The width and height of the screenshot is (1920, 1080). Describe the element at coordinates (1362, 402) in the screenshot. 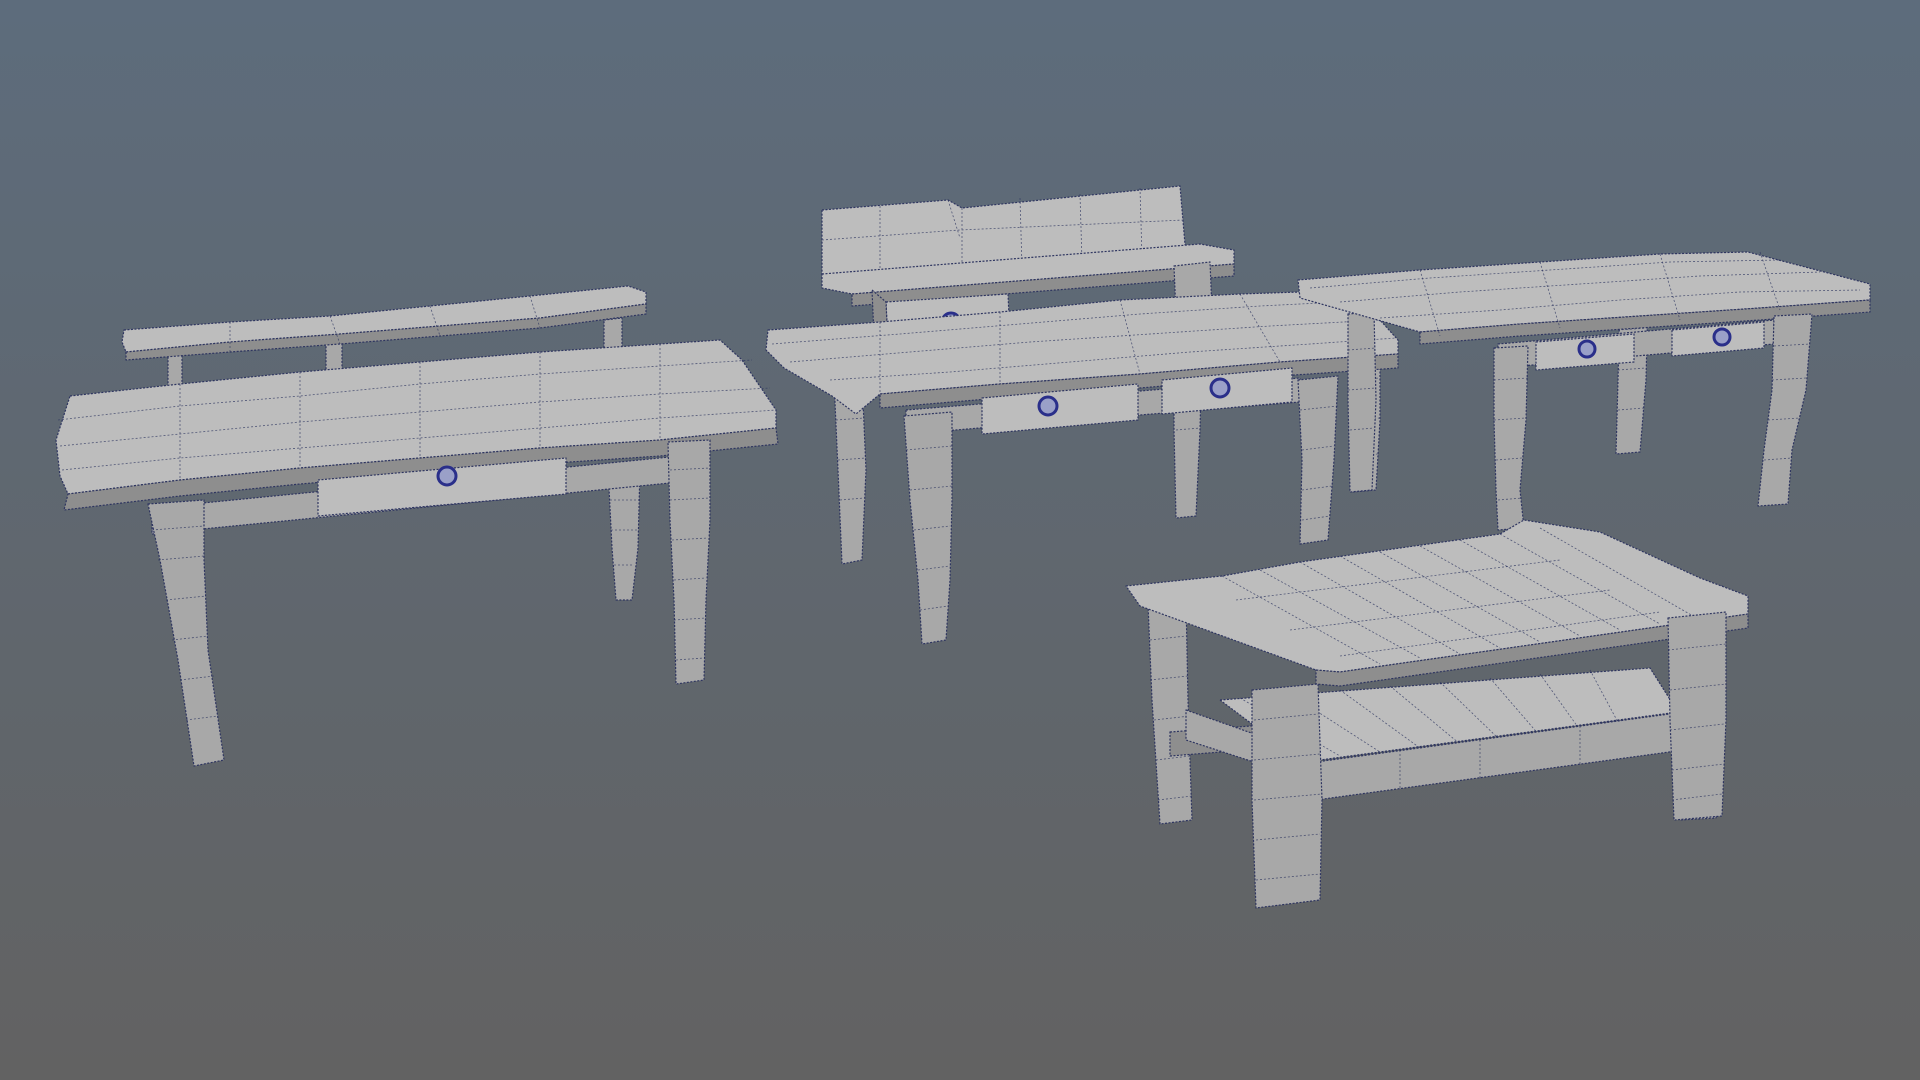

I see `table-right-back-leg` at that location.